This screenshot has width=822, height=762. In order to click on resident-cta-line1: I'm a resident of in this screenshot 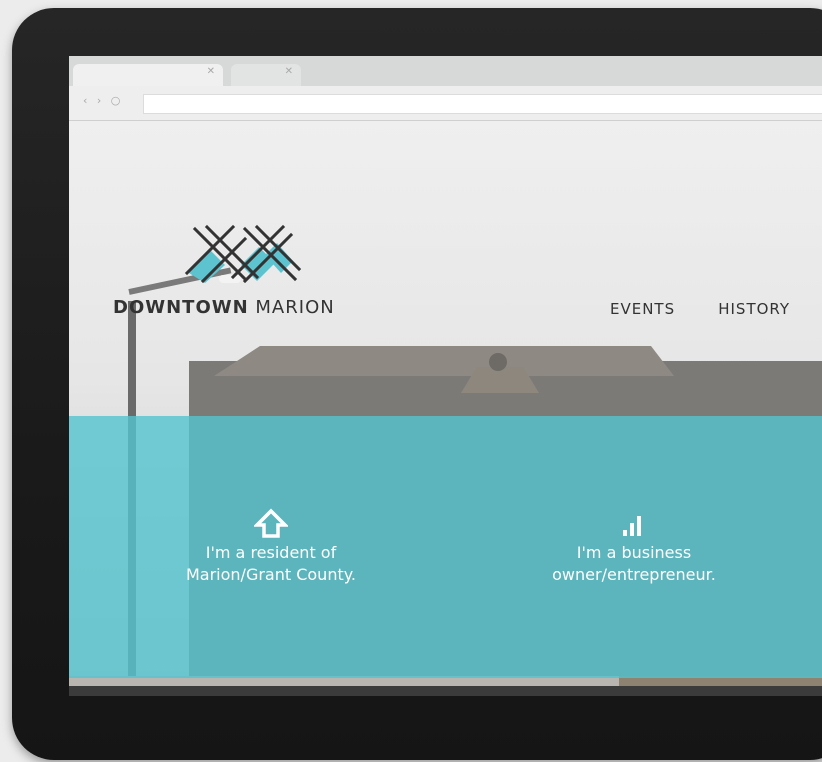, I will do `click(271, 552)`.